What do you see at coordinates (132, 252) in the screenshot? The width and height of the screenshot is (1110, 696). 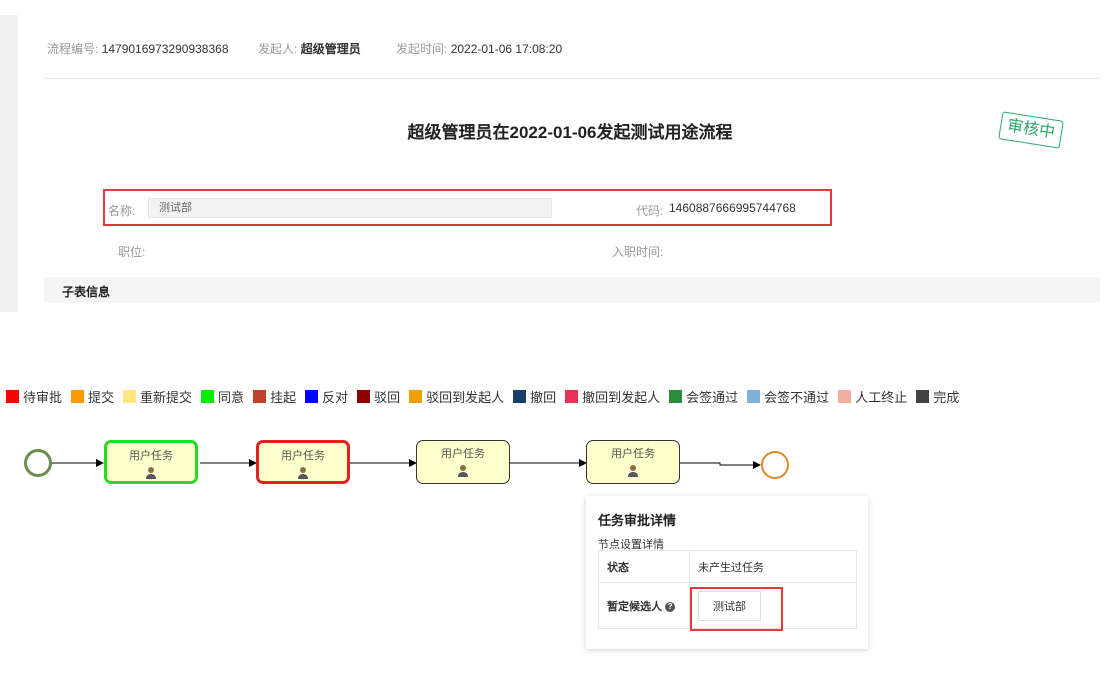 I see `position-label: 职位:` at bounding box center [132, 252].